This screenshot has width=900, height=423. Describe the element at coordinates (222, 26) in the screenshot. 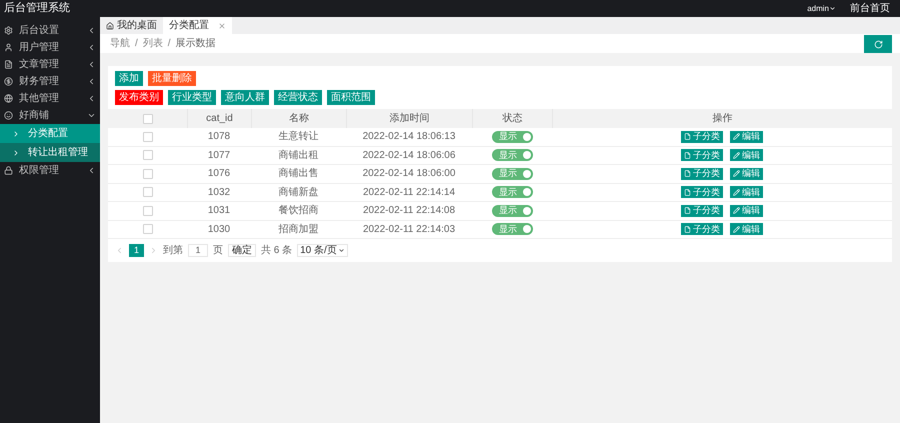

I see `close-icon` at that location.